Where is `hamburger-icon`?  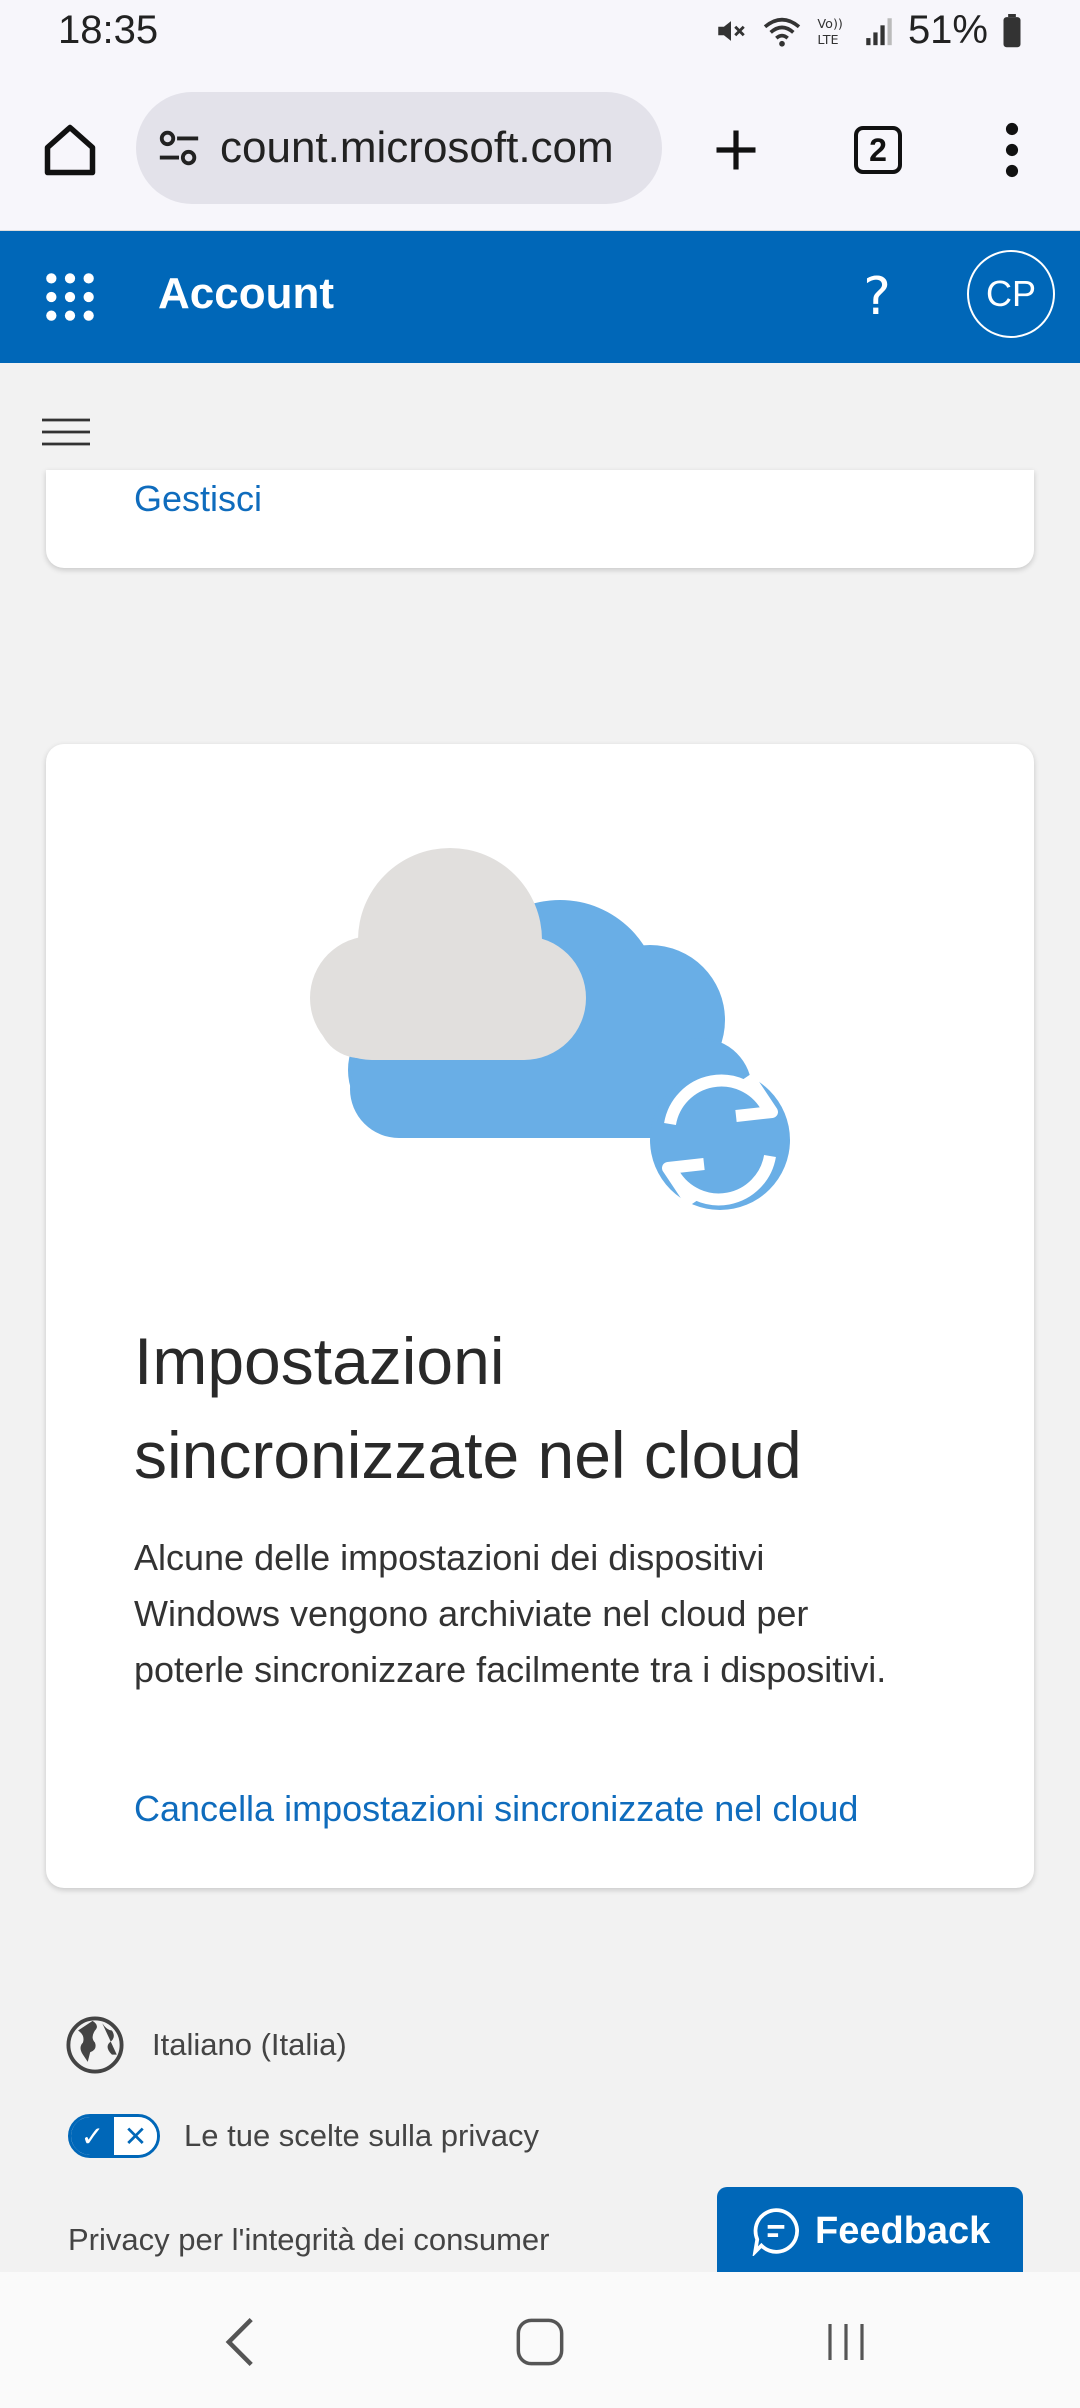 hamburger-icon is located at coordinates (66, 432).